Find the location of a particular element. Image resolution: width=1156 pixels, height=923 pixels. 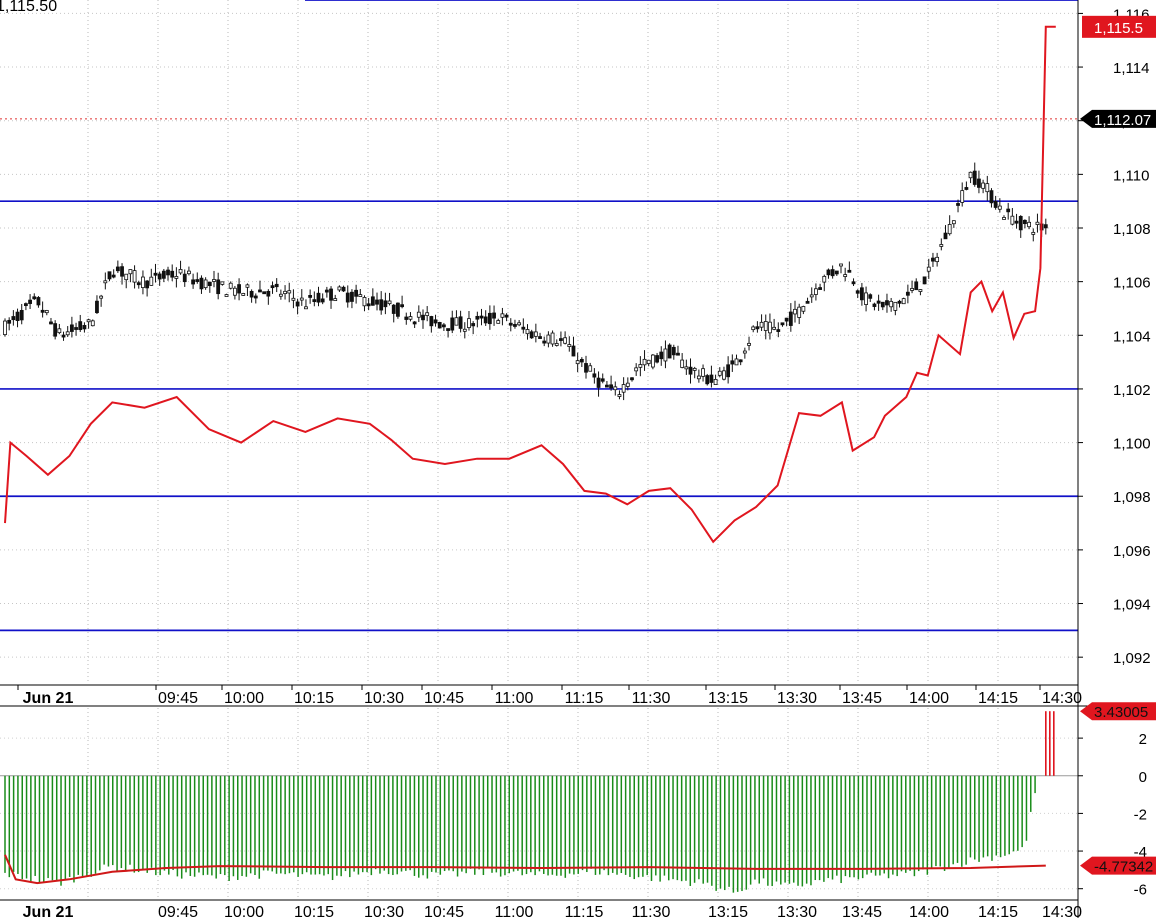

x-tick-label: 09:45 is located at coordinates (178, 698).